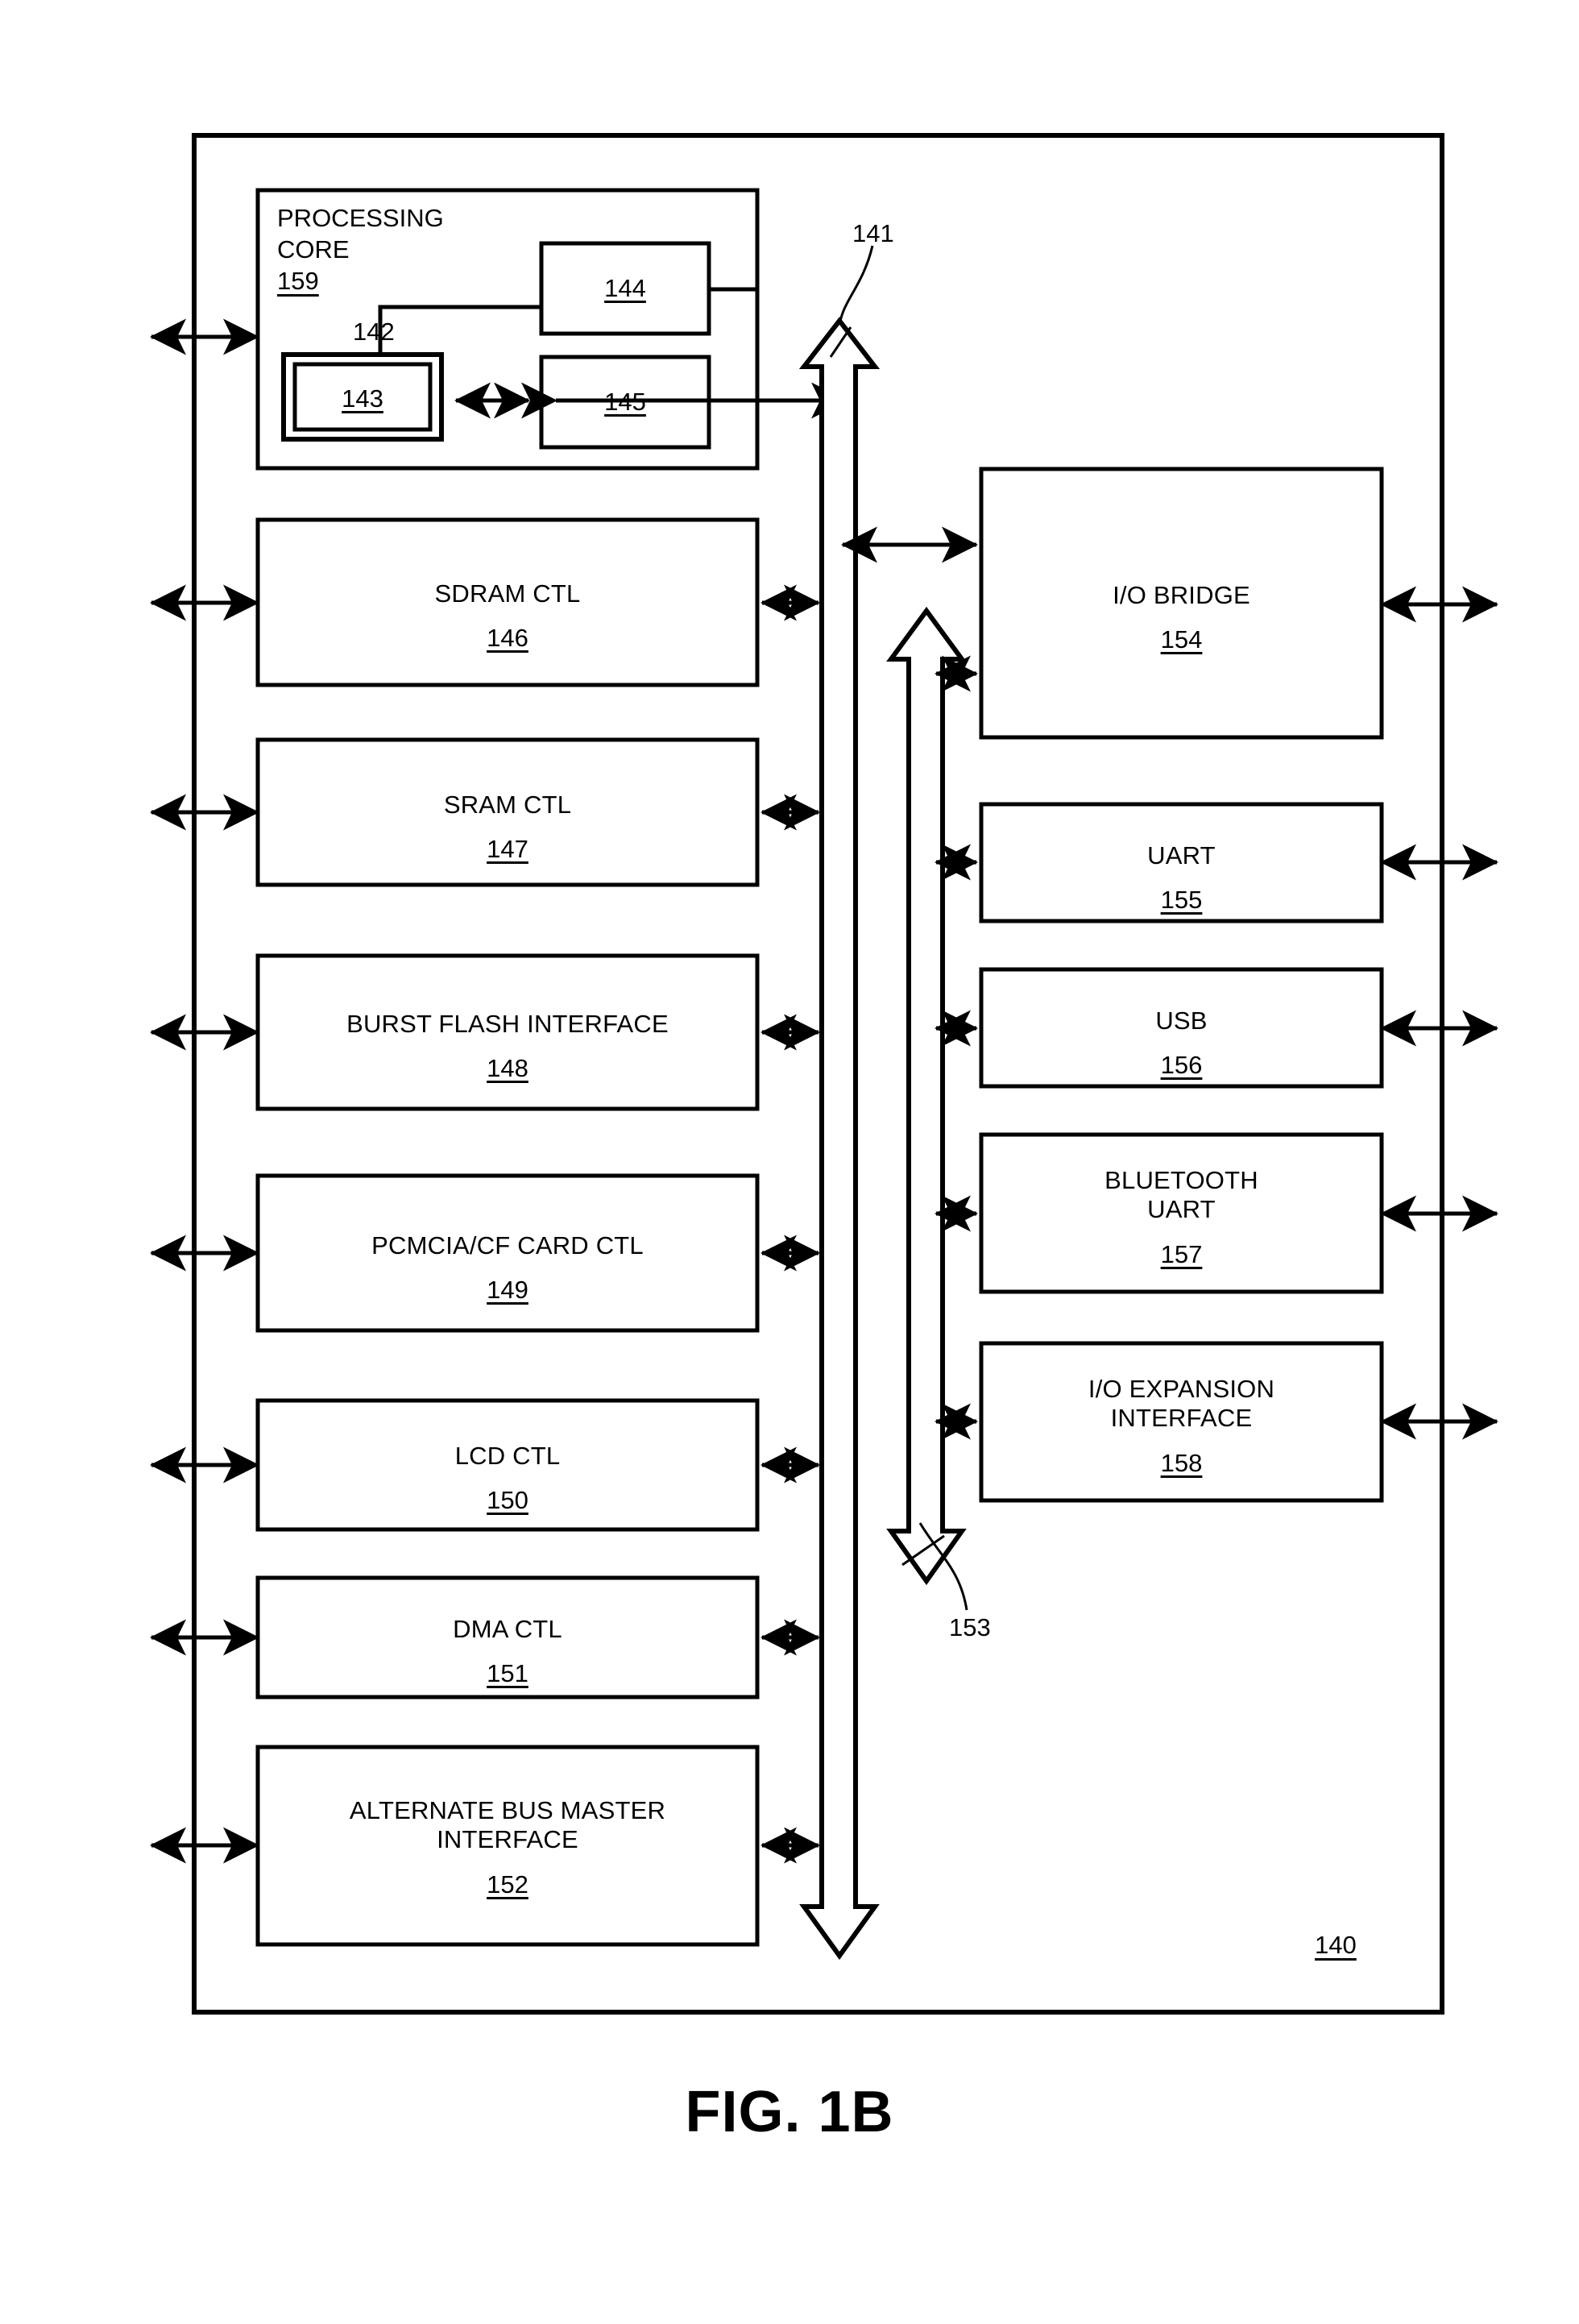 This screenshot has height=2324, width=1579. I want to click on left-block-name-148: BURST FLASH INTERFACE, so click(507, 1023).